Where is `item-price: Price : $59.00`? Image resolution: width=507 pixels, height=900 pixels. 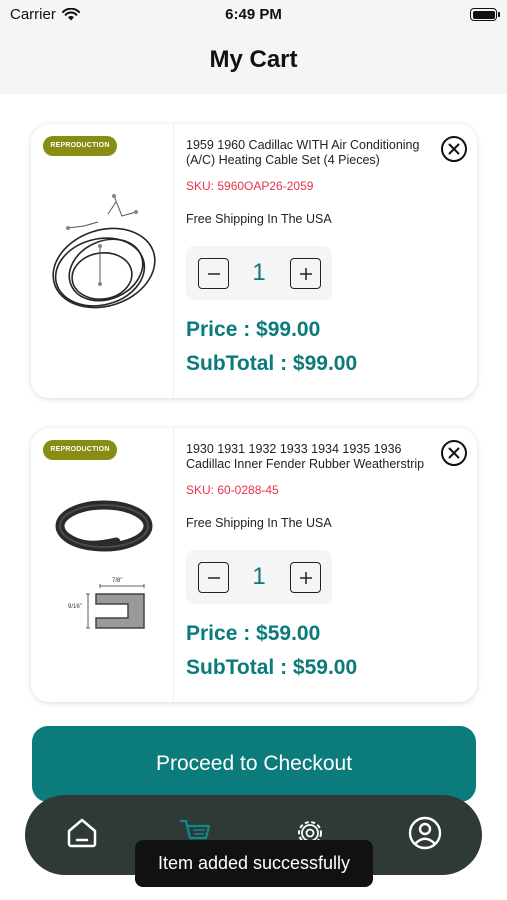
item-price: Price : $59.00 is located at coordinates (253, 633).